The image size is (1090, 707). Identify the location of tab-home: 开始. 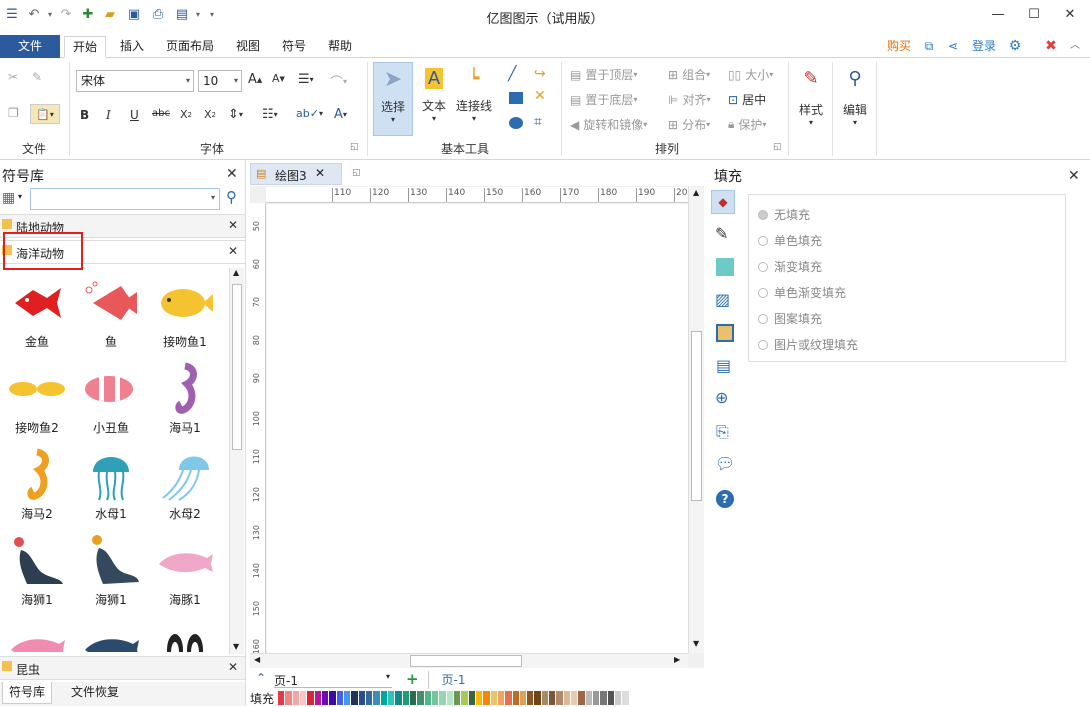
(85, 47).